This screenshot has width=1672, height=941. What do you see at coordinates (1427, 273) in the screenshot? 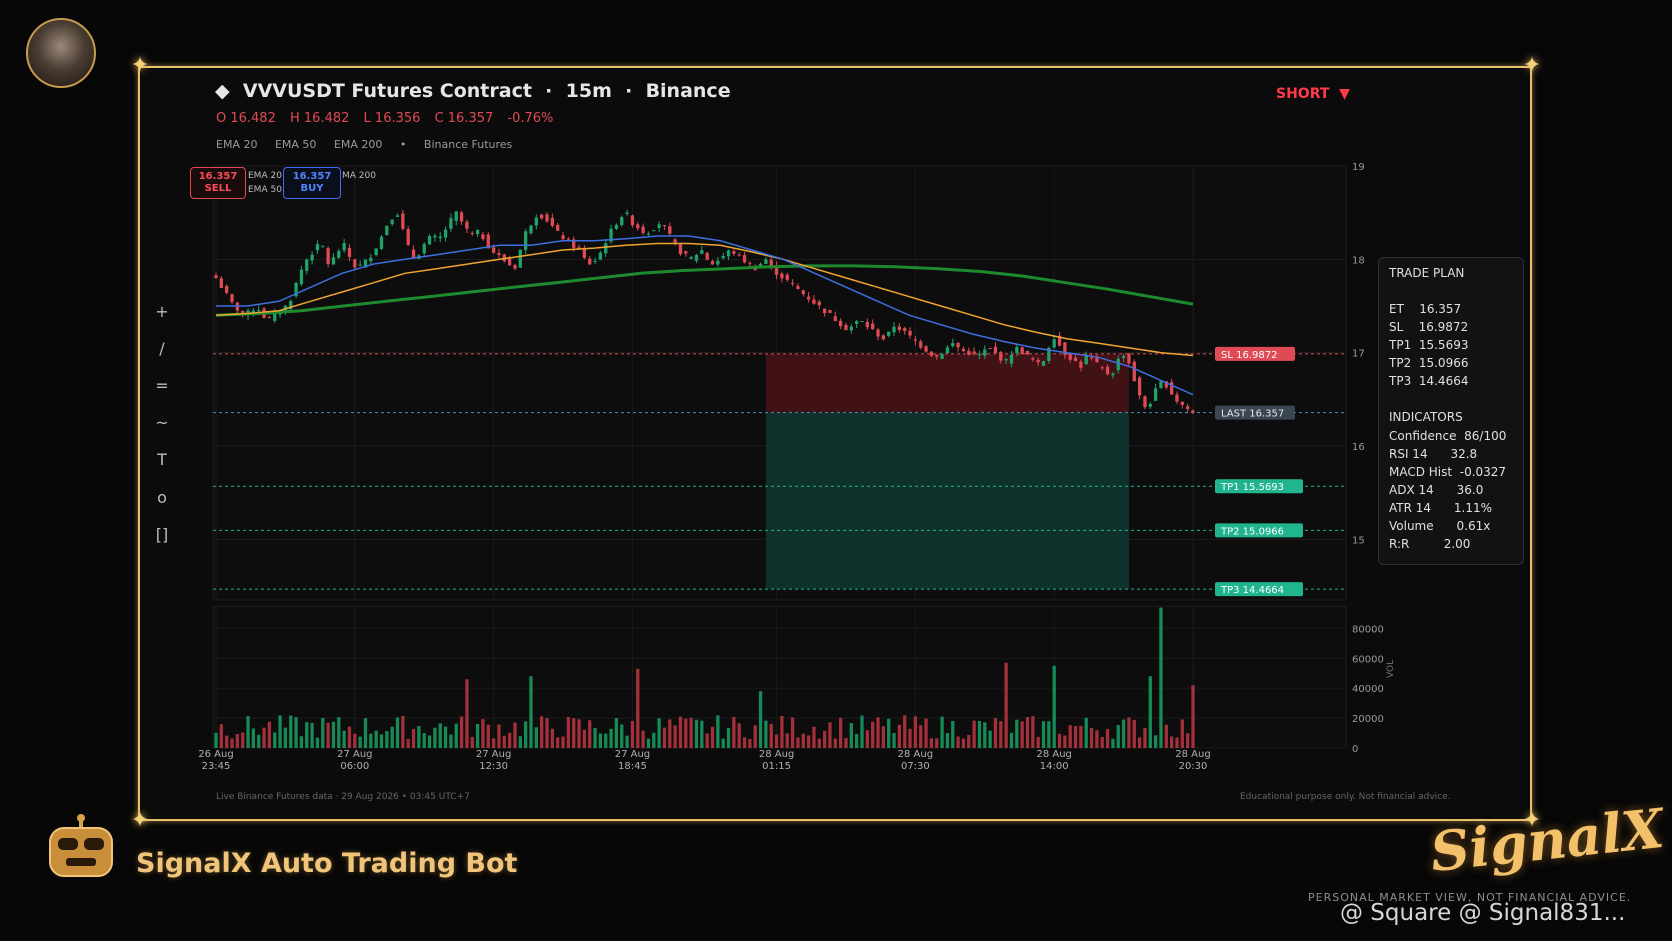
I see `trade-plan-title: TRADE PLAN` at bounding box center [1427, 273].